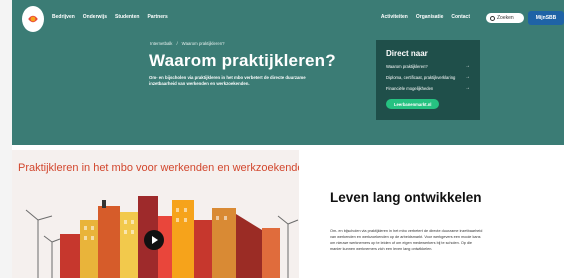  I want to click on section-heading: Leven lang ontwikkelen, so click(406, 197).